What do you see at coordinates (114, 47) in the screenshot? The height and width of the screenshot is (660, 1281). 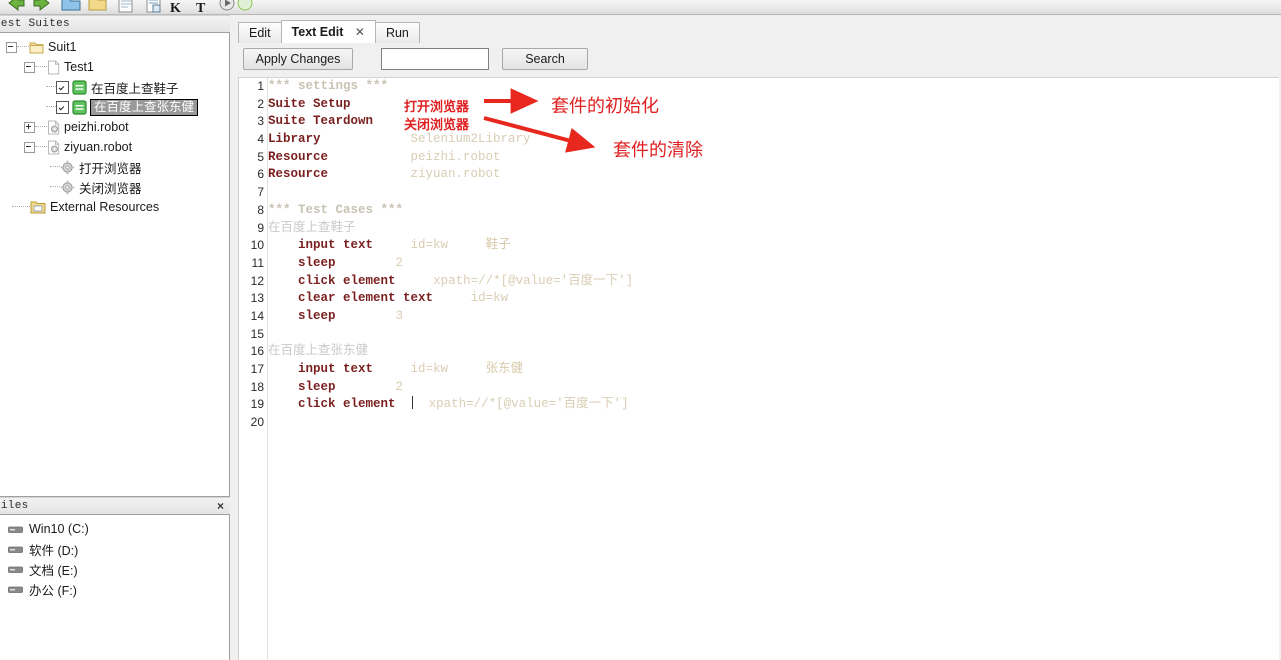 I see `tree-item-suit1: Suit1` at bounding box center [114, 47].